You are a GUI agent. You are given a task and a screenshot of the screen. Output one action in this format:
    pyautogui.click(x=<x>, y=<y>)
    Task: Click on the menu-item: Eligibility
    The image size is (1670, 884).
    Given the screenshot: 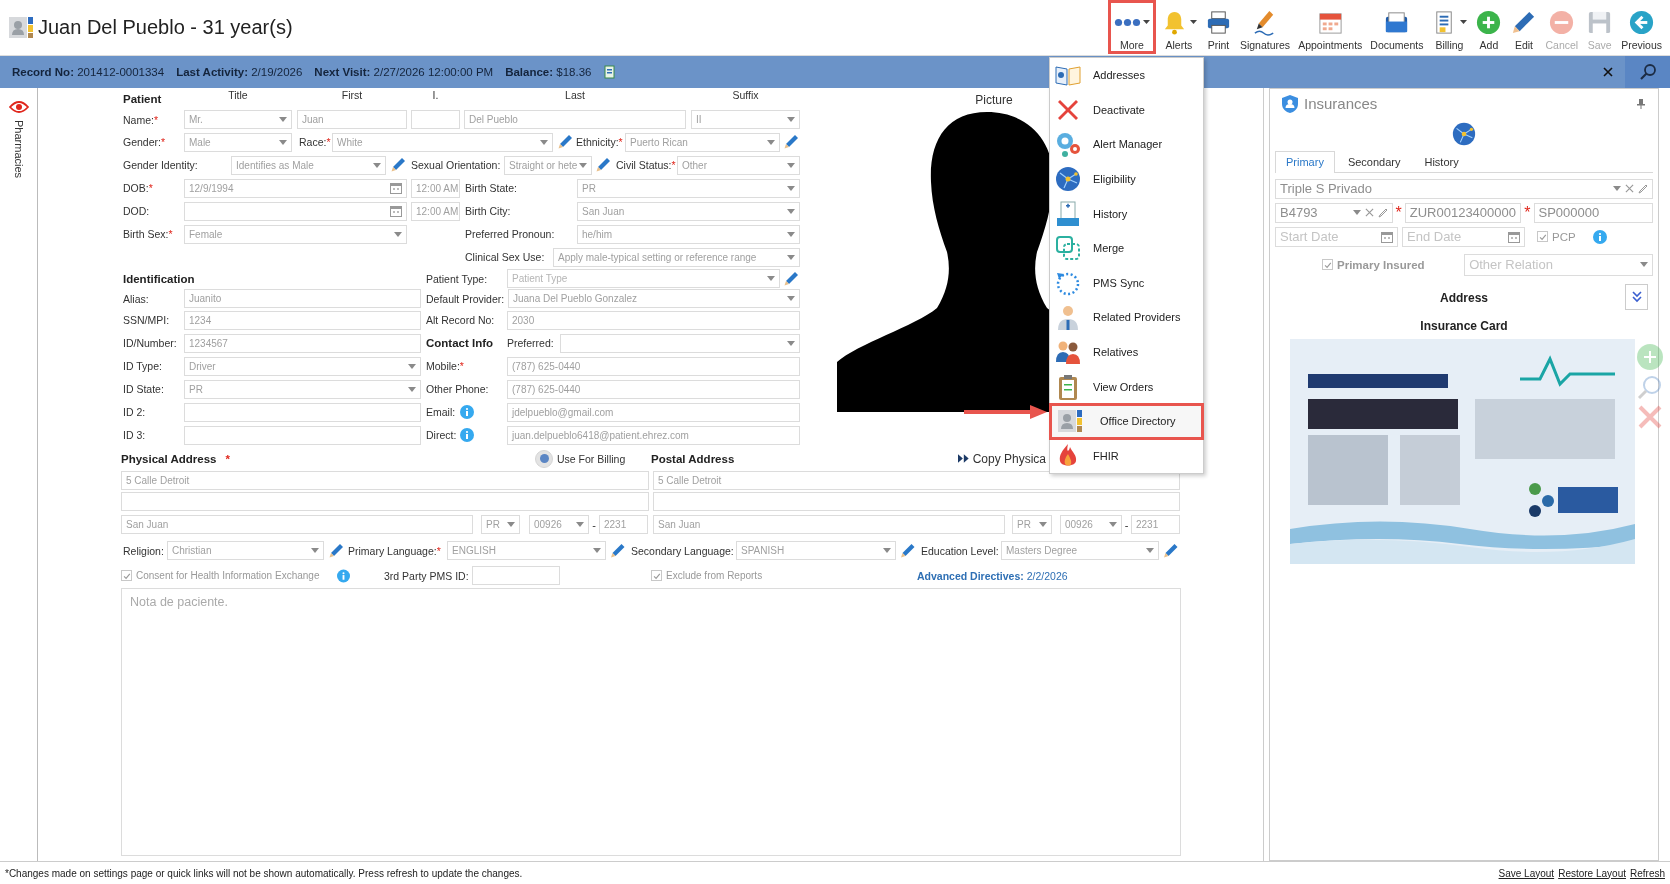 What is the action you would take?
    pyautogui.click(x=1126, y=179)
    